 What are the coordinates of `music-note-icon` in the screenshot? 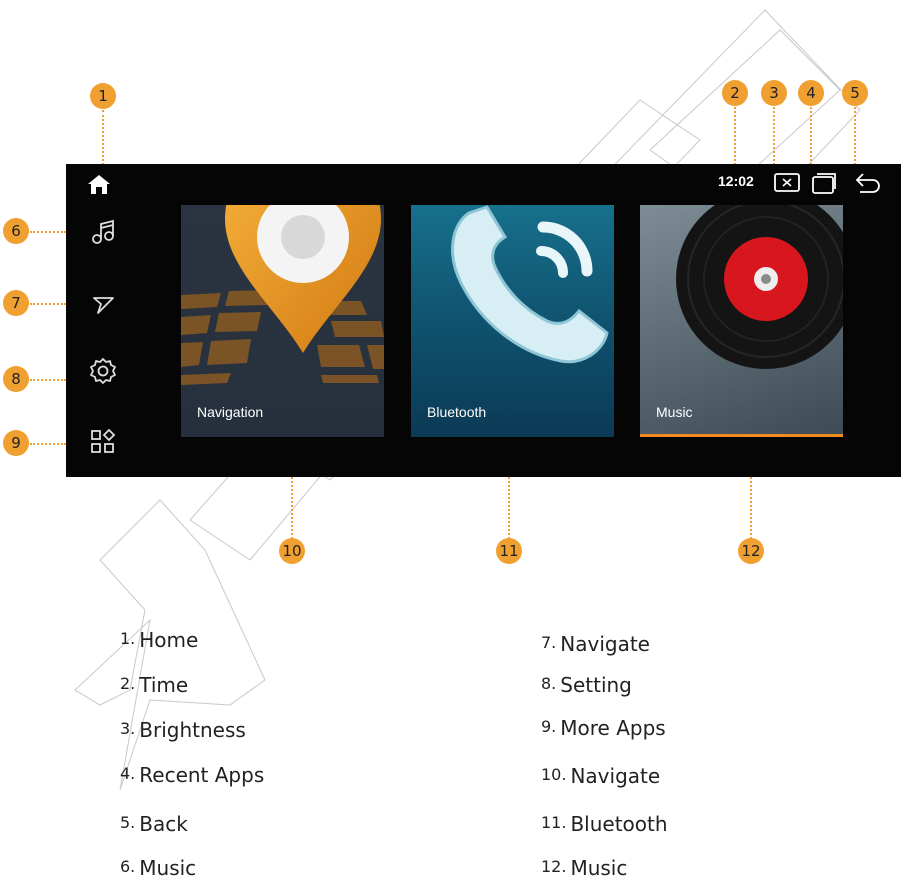 It's located at (103, 231).